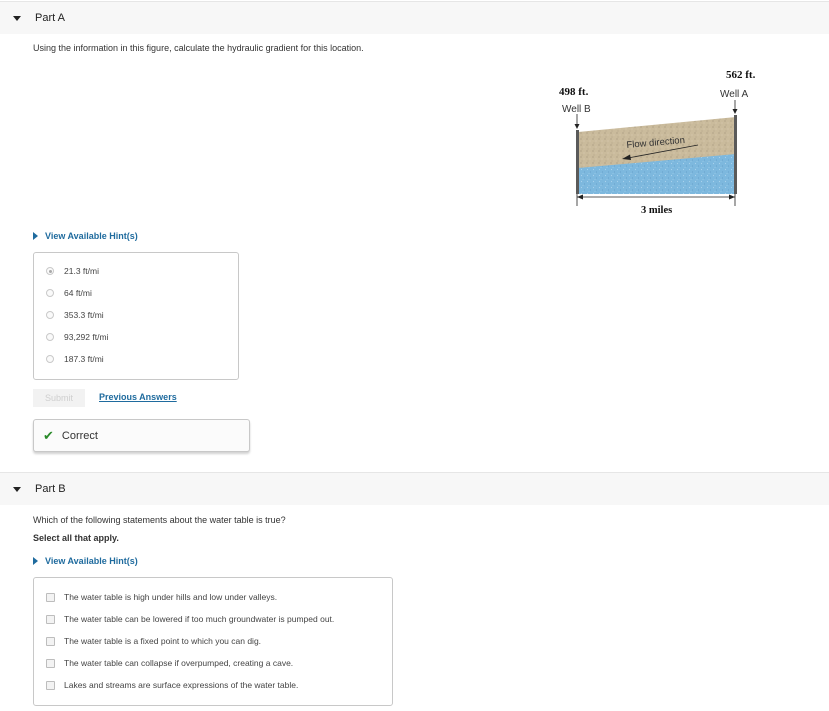 The width and height of the screenshot is (829, 711). Describe the element at coordinates (50, 18) in the screenshot. I see `part-a-title: Part A` at that location.